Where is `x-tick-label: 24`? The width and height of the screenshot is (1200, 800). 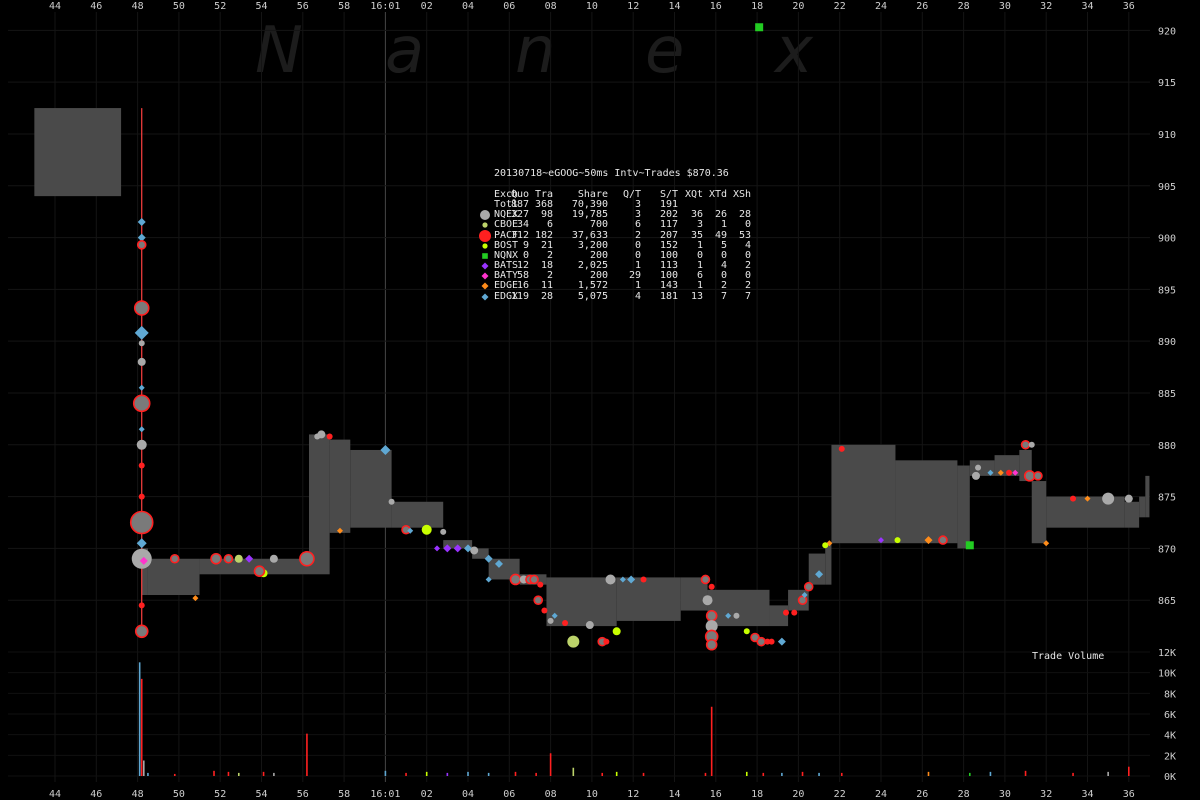
x-tick-label: 24 is located at coordinates (881, 6).